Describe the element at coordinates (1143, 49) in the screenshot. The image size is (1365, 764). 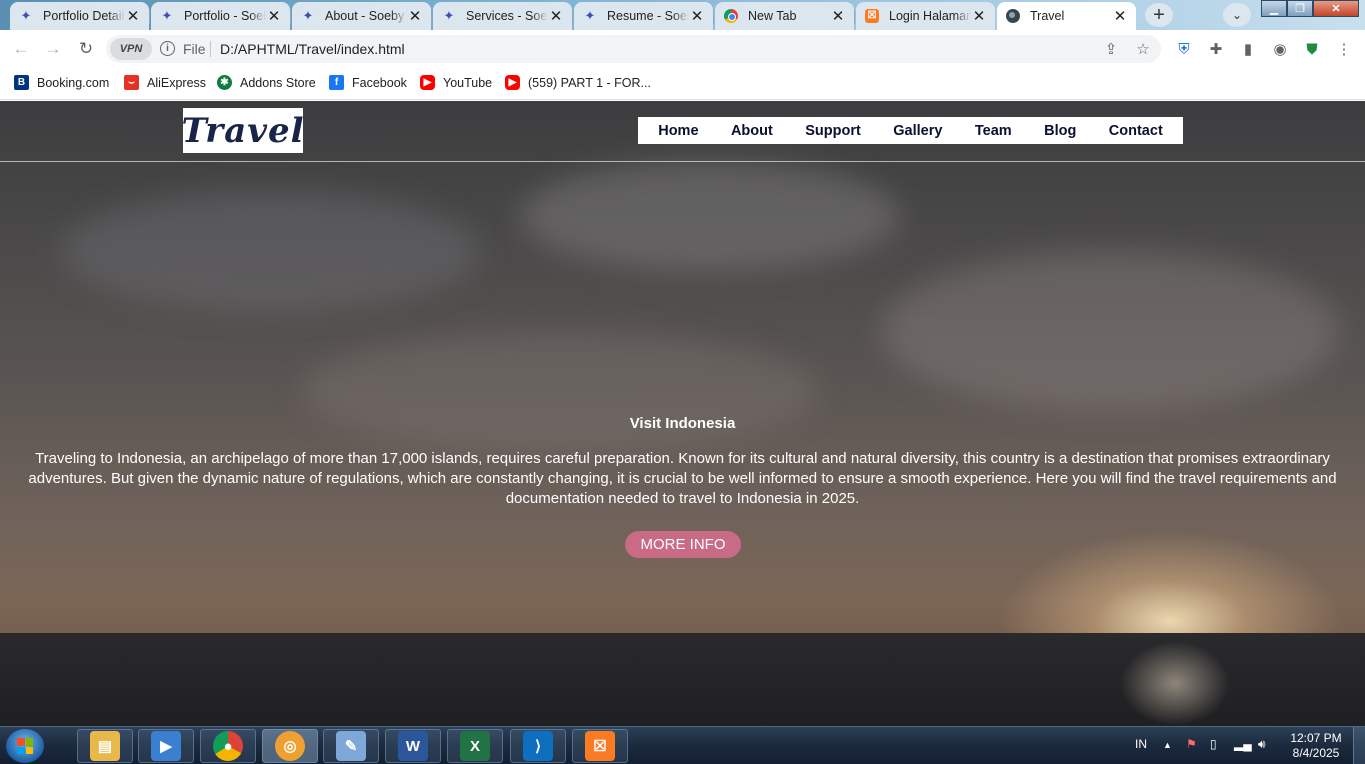
I see `bookmark-star-icon: ☆` at that location.